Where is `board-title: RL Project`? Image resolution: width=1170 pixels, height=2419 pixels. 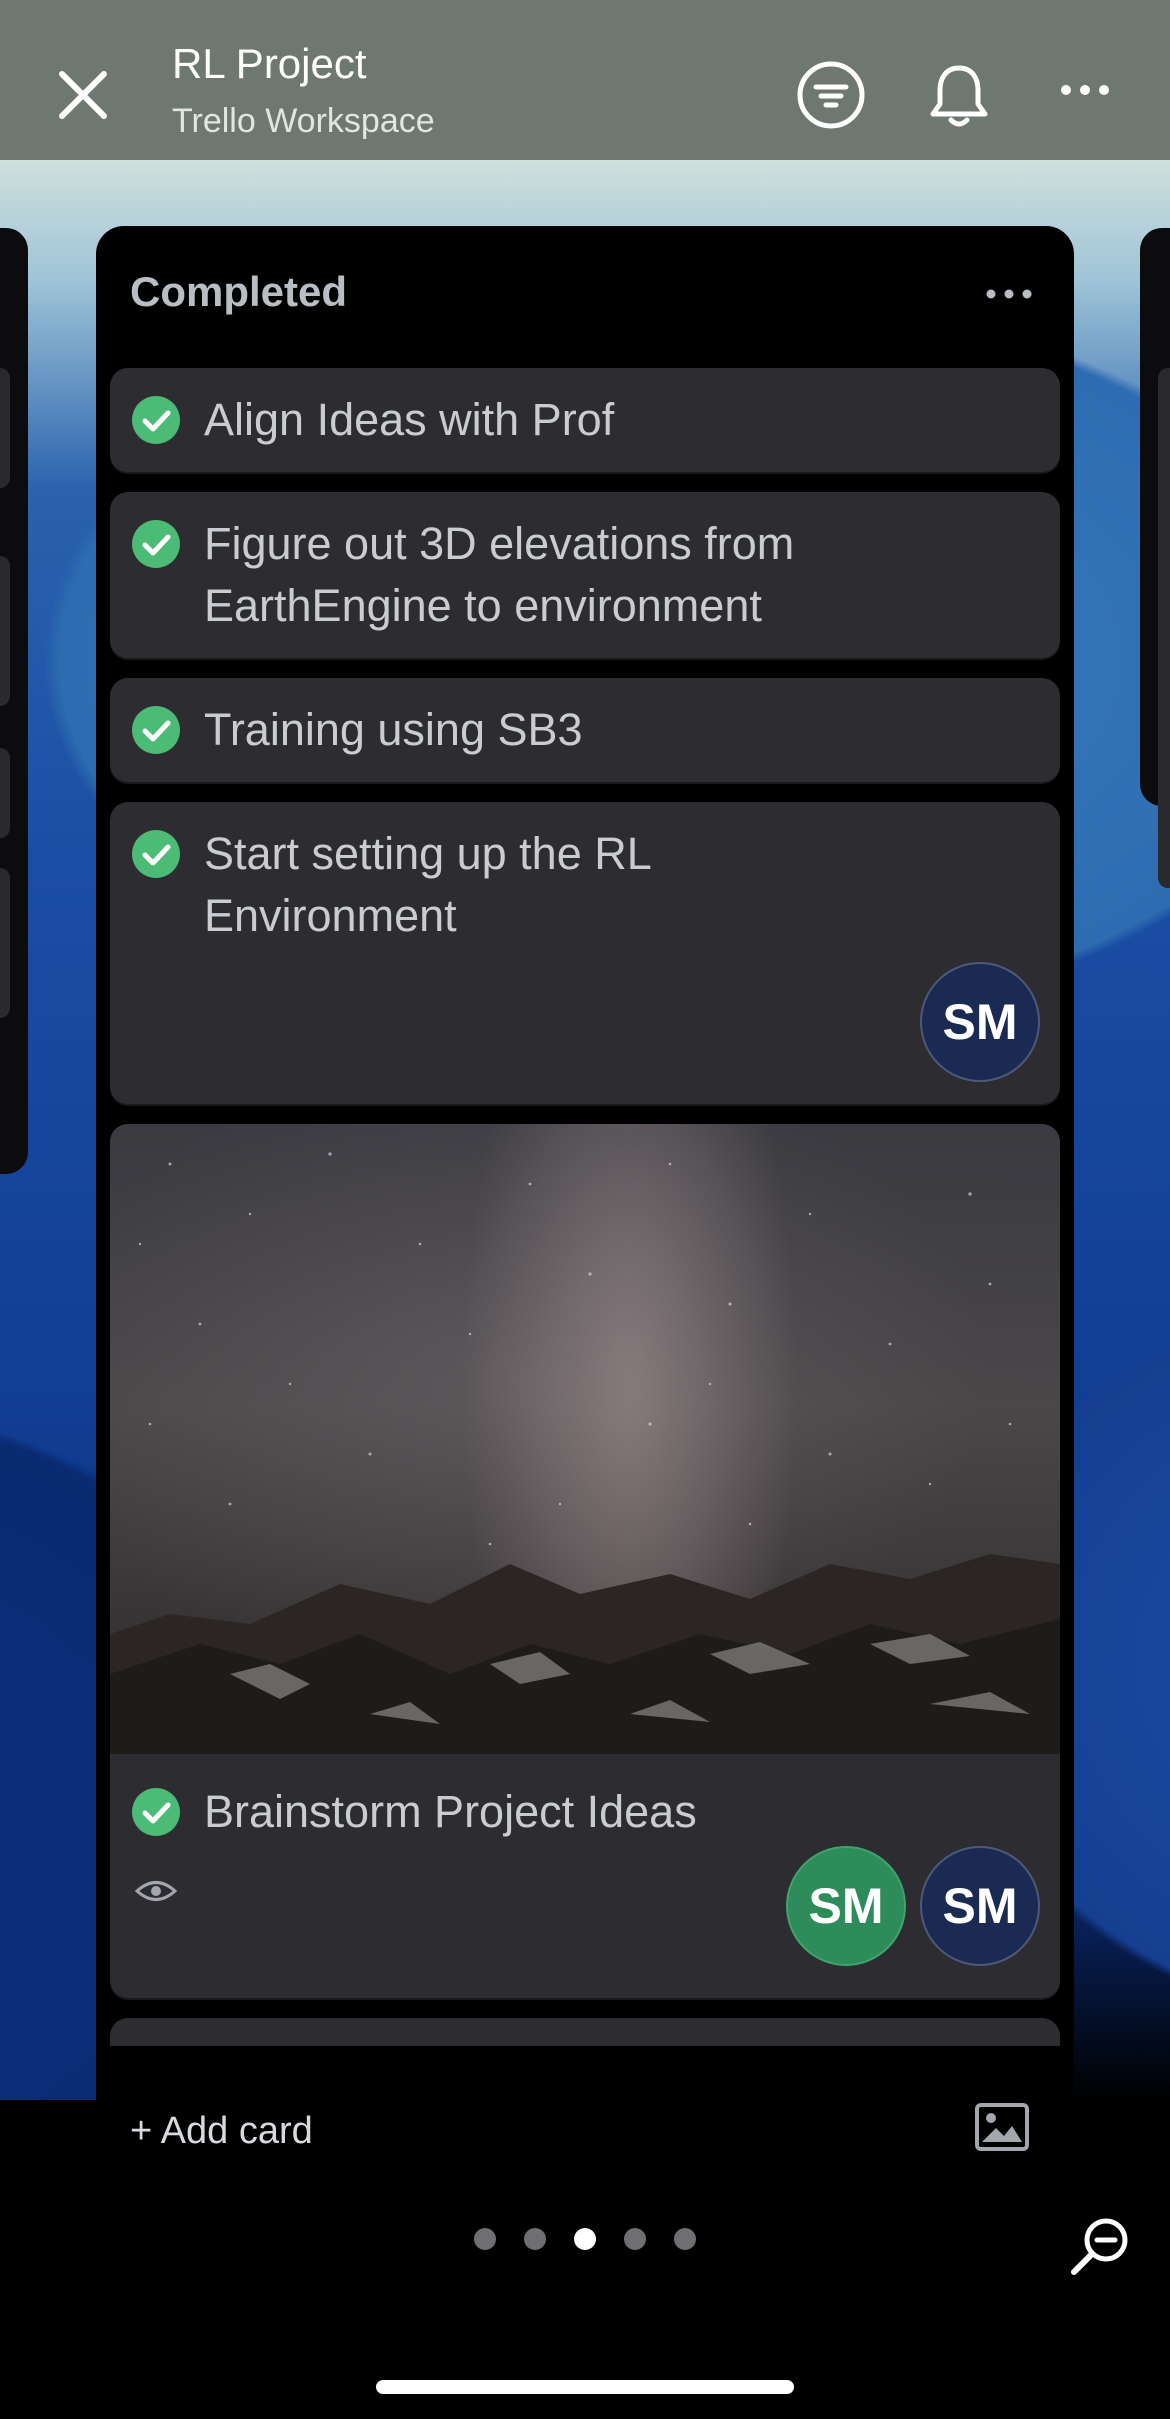 board-title: RL Project is located at coordinates (269, 63).